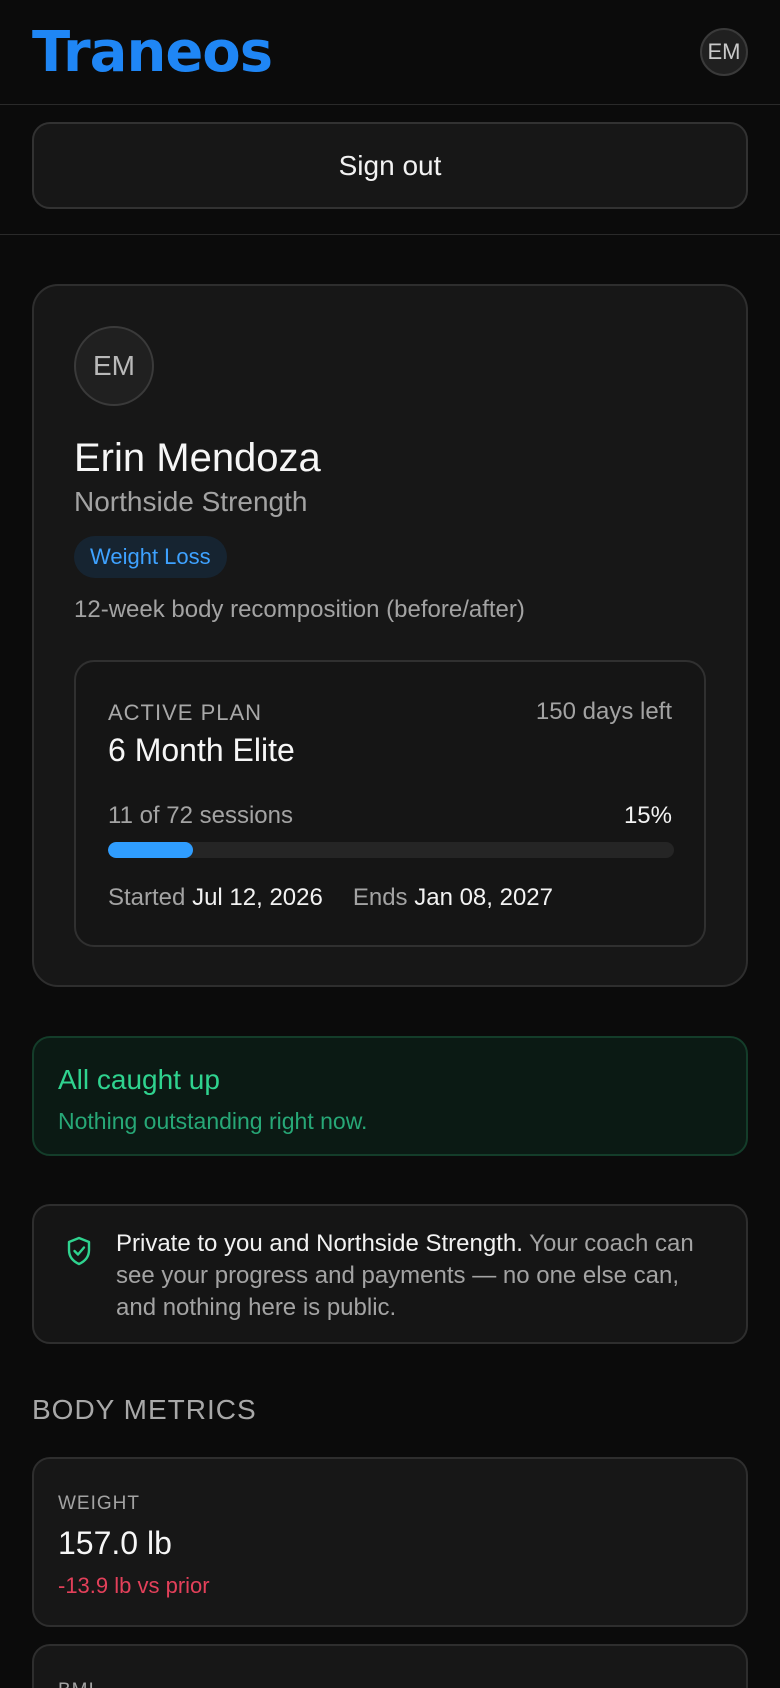 The image size is (780, 1688). I want to click on profile-avatar: EM, so click(114, 366).